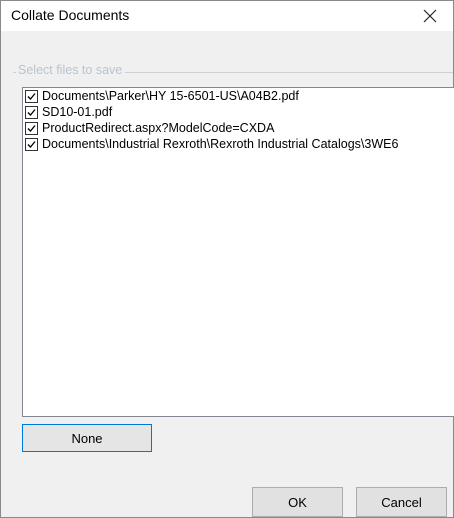 This screenshot has width=454, height=518. Describe the element at coordinates (297, 502) in the screenshot. I see `ok-button: OK` at that location.